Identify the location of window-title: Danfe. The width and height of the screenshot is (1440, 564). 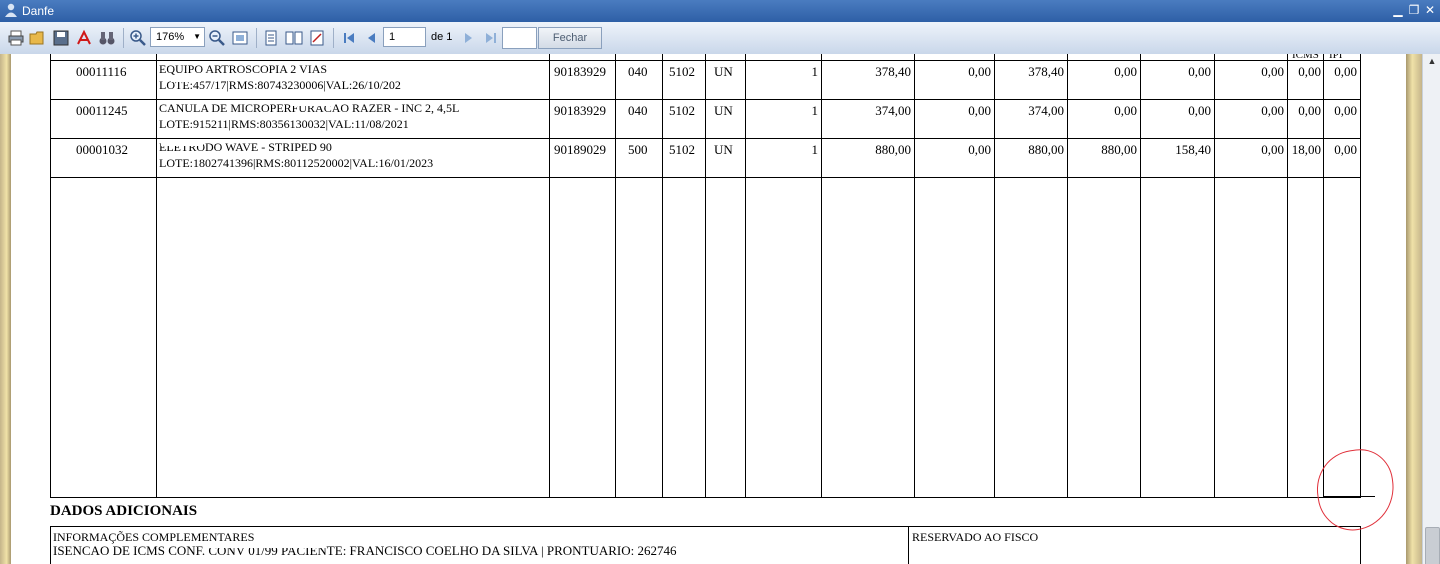
(38, 11).